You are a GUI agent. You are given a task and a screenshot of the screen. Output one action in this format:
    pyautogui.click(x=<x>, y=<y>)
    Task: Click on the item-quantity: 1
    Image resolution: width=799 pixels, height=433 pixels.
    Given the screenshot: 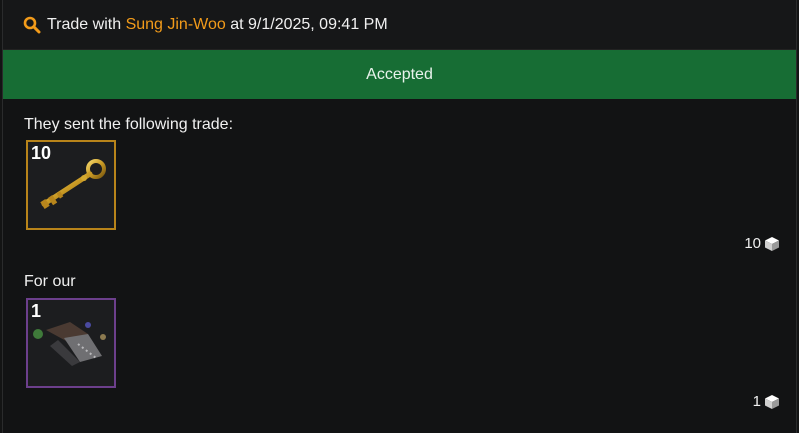 What is the action you would take?
    pyautogui.click(x=36, y=311)
    